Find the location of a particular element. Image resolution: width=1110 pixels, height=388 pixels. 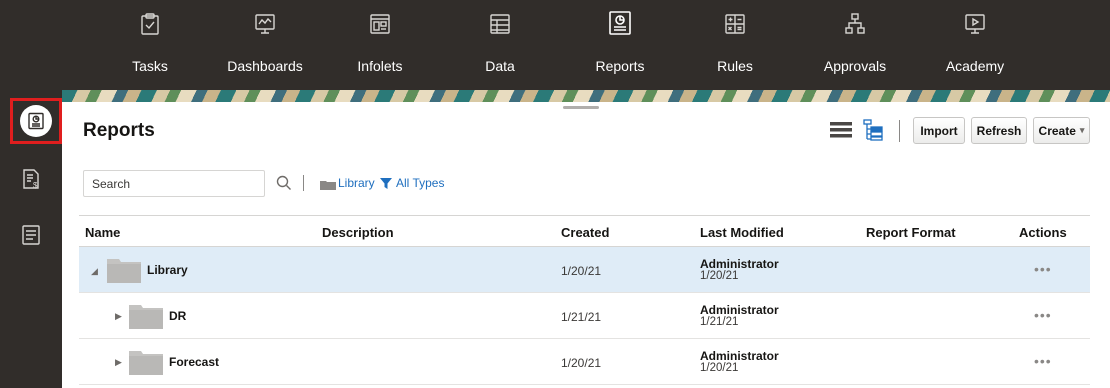

toolbar-divider is located at coordinates (899, 131).